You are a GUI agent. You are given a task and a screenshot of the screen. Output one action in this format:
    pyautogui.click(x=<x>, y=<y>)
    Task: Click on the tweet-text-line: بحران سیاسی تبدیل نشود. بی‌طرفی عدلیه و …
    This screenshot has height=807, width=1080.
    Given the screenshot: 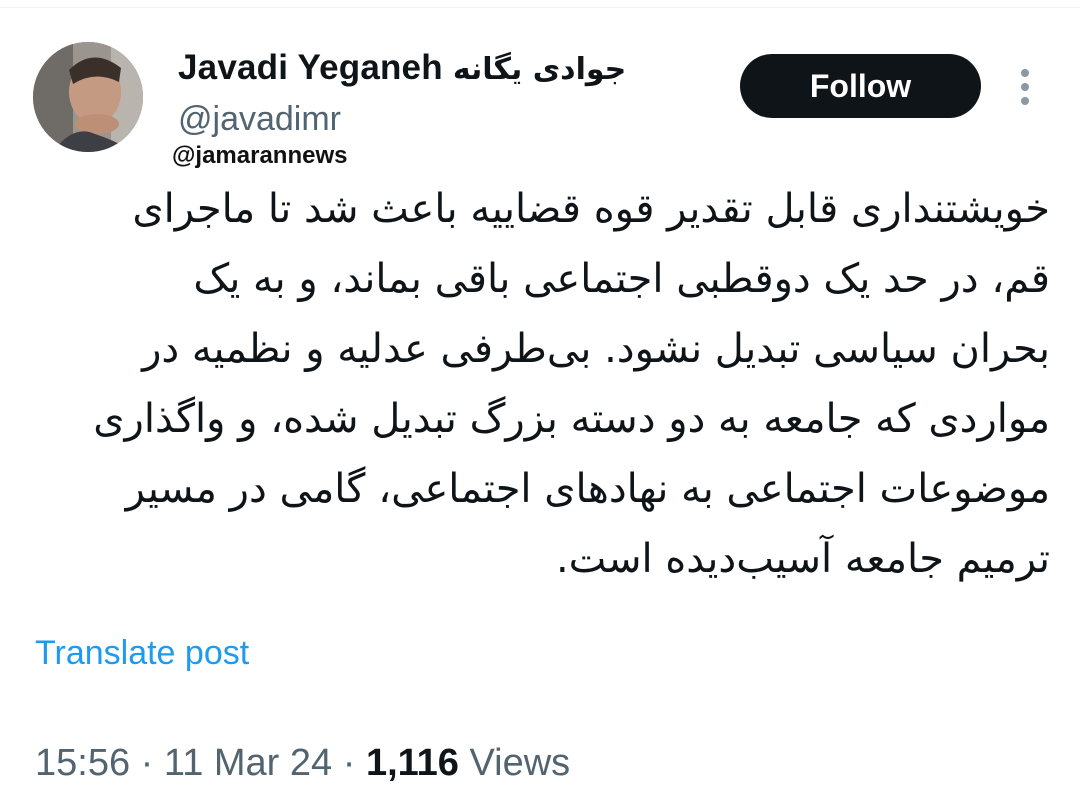 What is the action you would take?
    pyautogui.click(x=596, y=349)
    